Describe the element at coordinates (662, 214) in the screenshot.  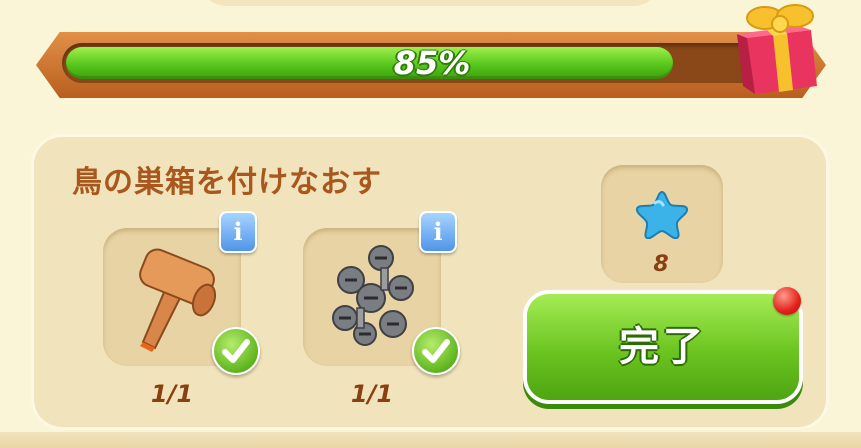
I see `blue-star-icon` at that location.